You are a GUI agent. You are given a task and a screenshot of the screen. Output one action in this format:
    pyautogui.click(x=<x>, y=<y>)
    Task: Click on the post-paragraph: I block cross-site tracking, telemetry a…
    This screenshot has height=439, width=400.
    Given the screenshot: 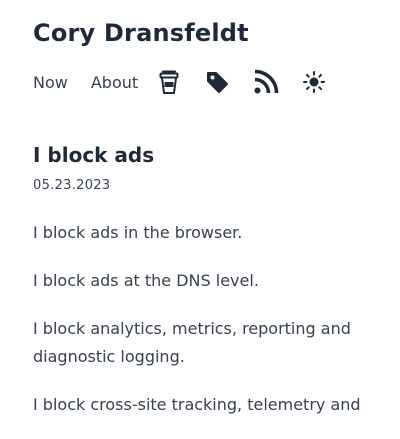 What is the action you would take?
    pyautogui.click(x=197, y=404)
    